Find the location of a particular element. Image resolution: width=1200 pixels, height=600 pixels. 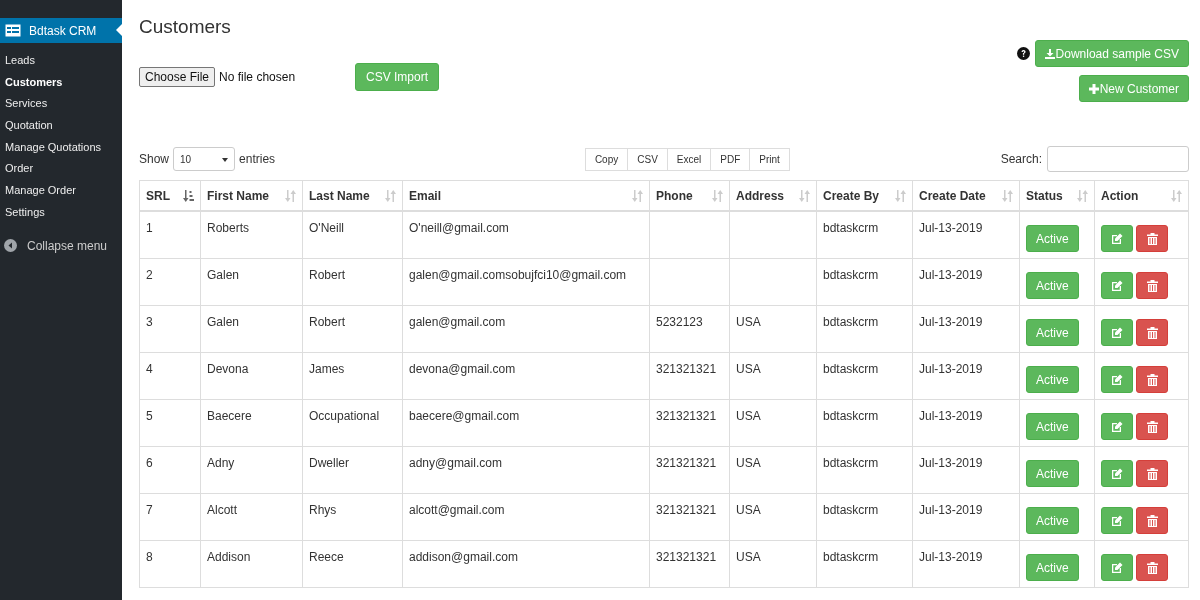

sidebar-item: Quotation is located at coordinates (61, 126).